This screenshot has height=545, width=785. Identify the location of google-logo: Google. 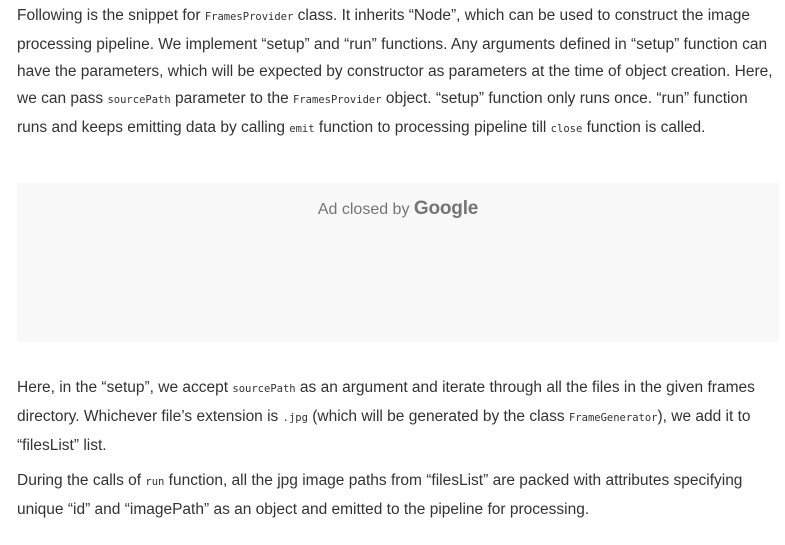
(446, 208).